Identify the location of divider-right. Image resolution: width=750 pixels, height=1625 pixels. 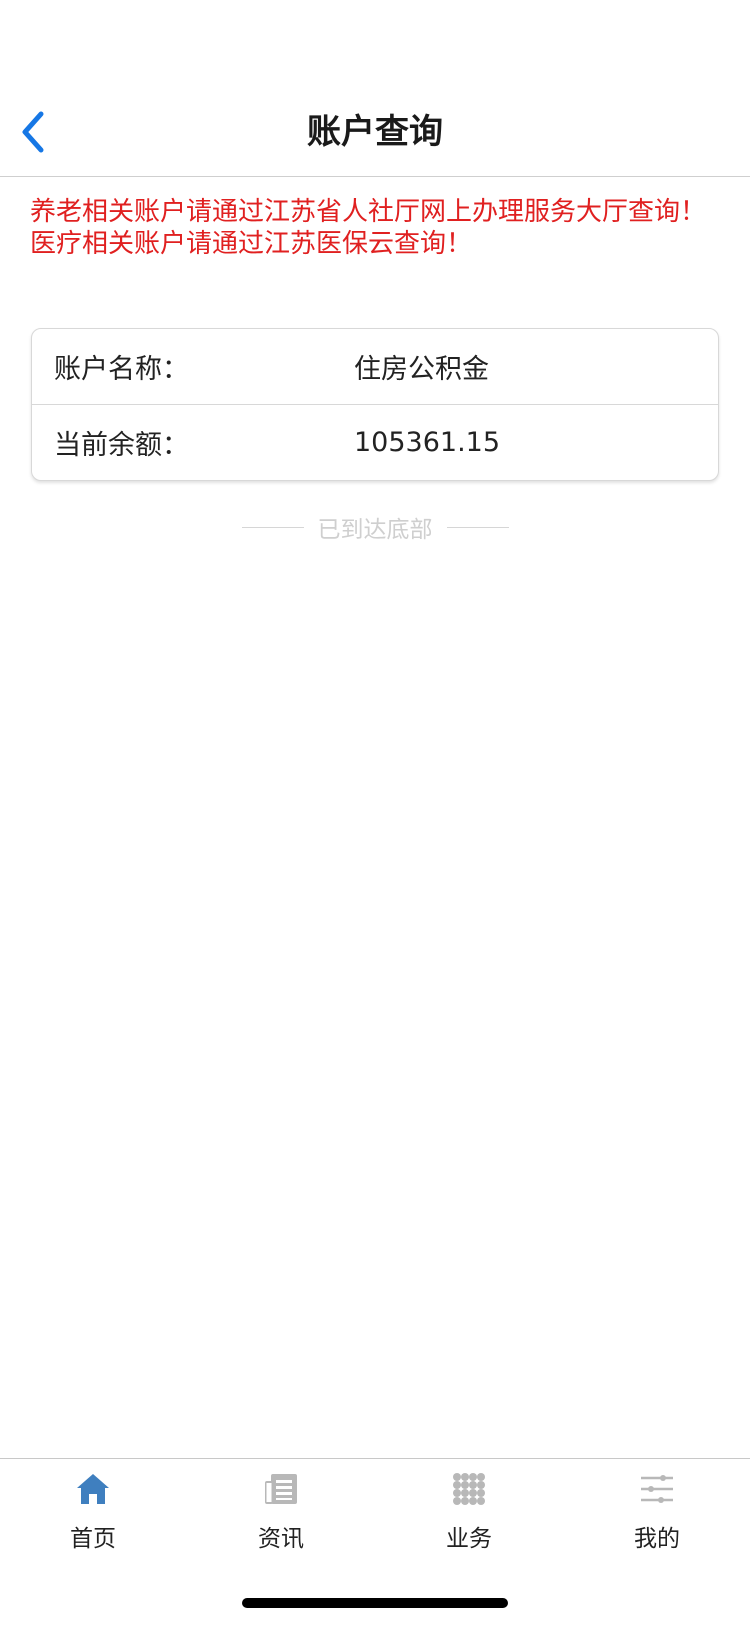
(477, 527).